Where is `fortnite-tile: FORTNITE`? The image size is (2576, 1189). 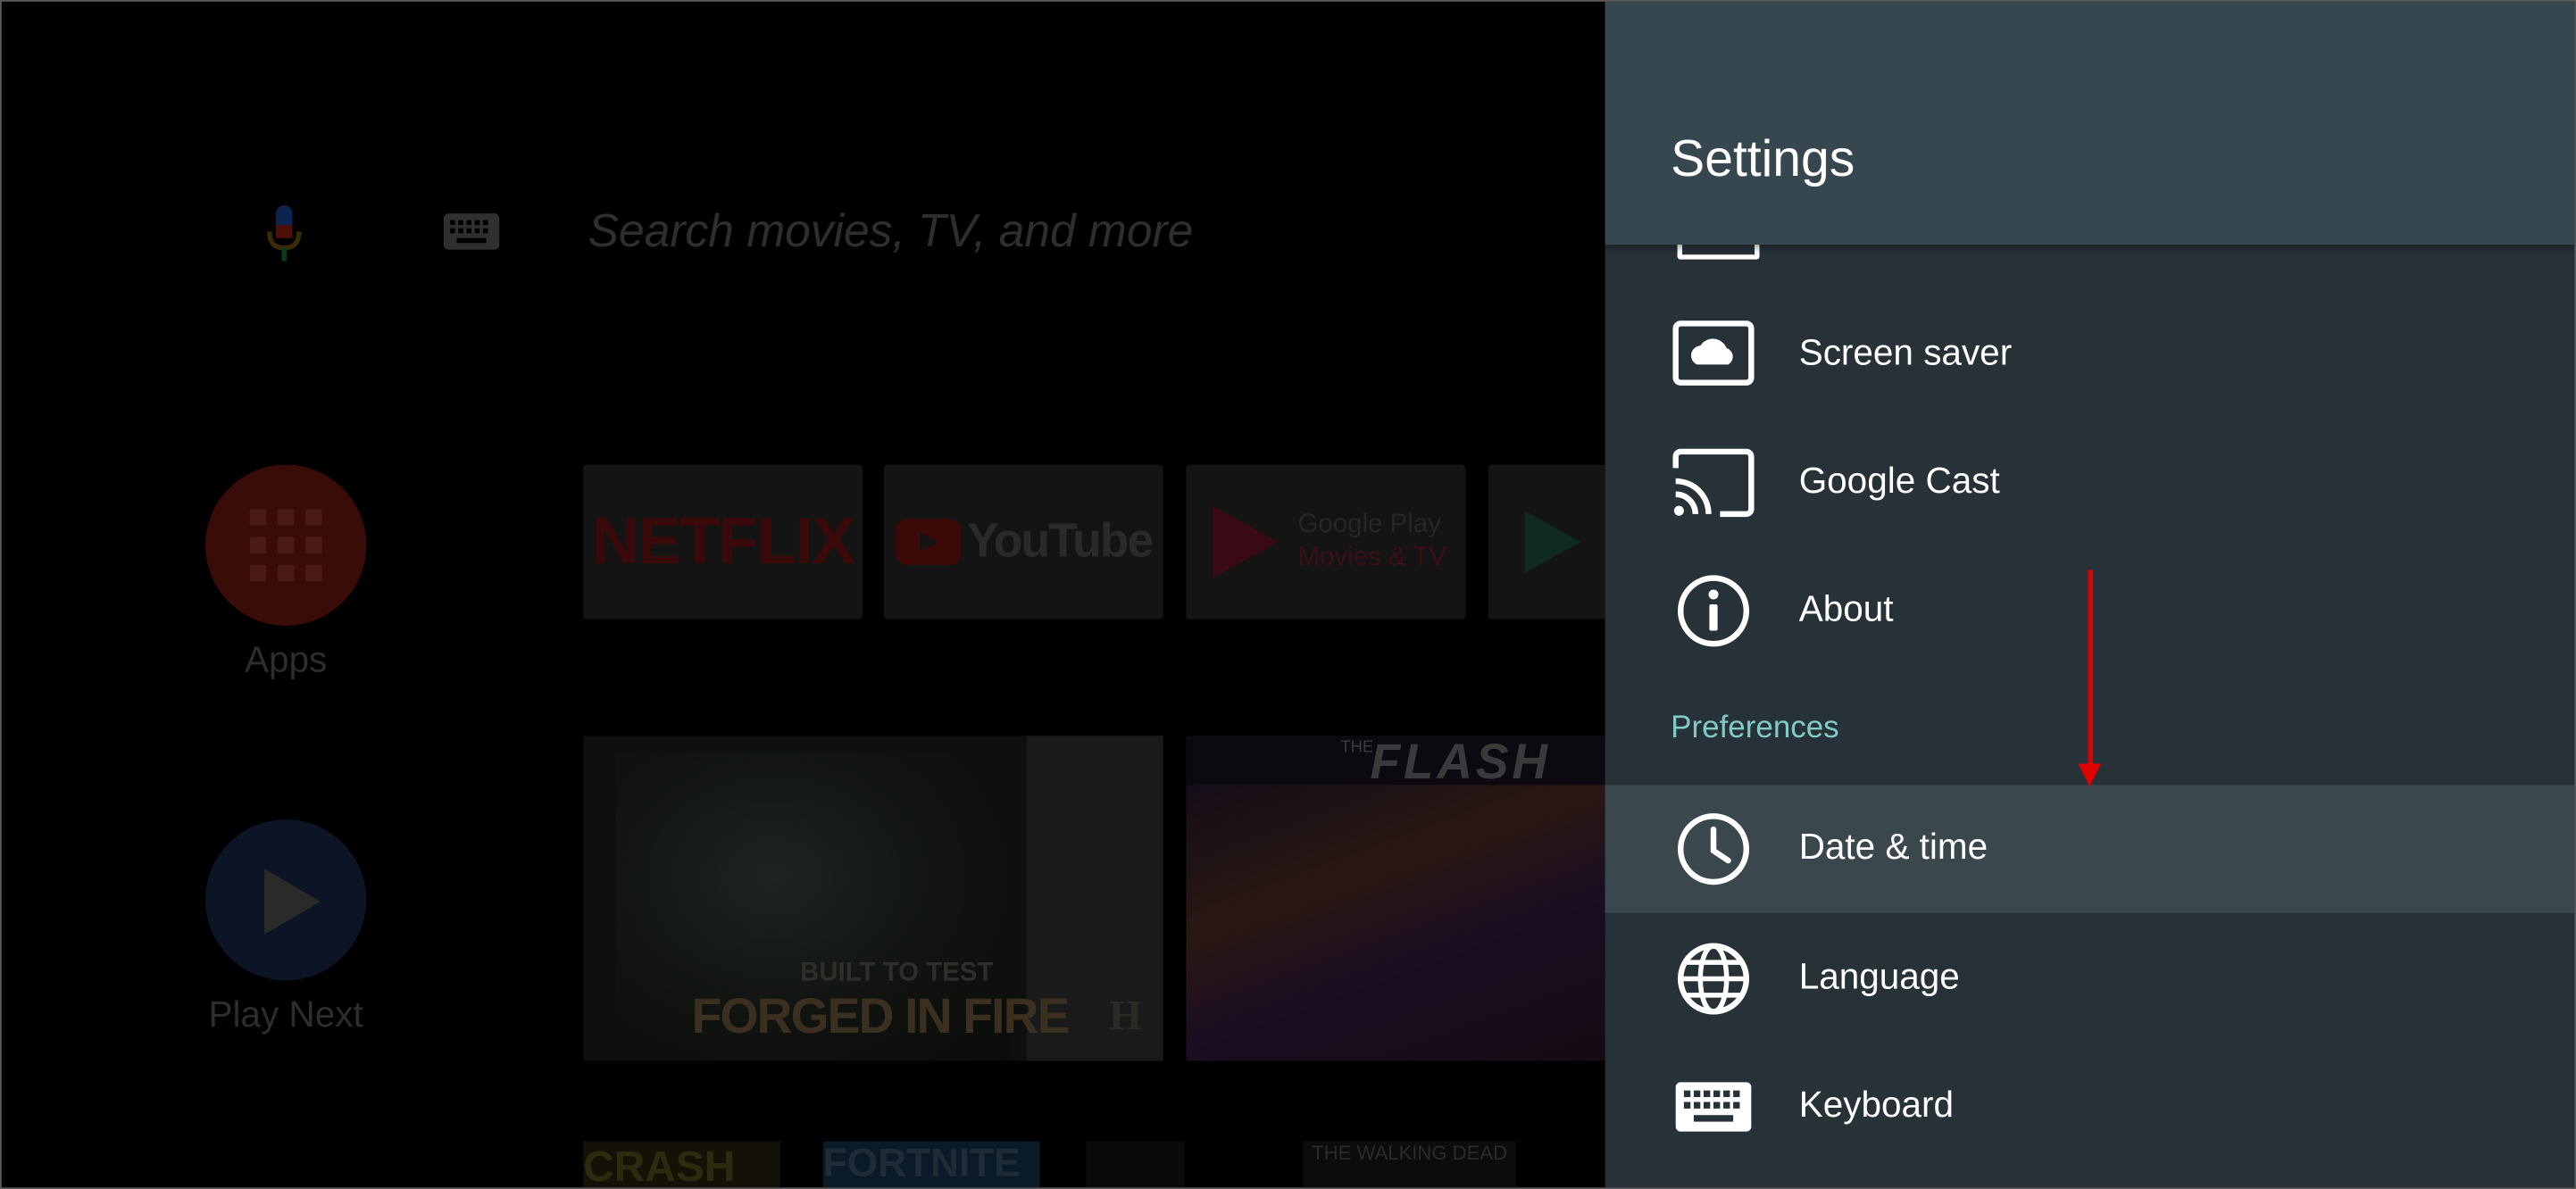 fortnite-tile: FORTNITE is located at coordinates (931, 1164).